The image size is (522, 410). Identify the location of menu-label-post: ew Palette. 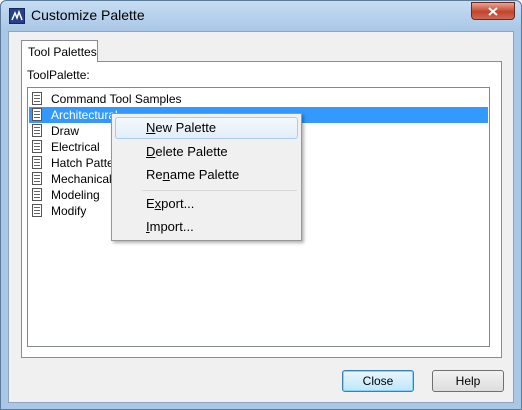
(186, 127).